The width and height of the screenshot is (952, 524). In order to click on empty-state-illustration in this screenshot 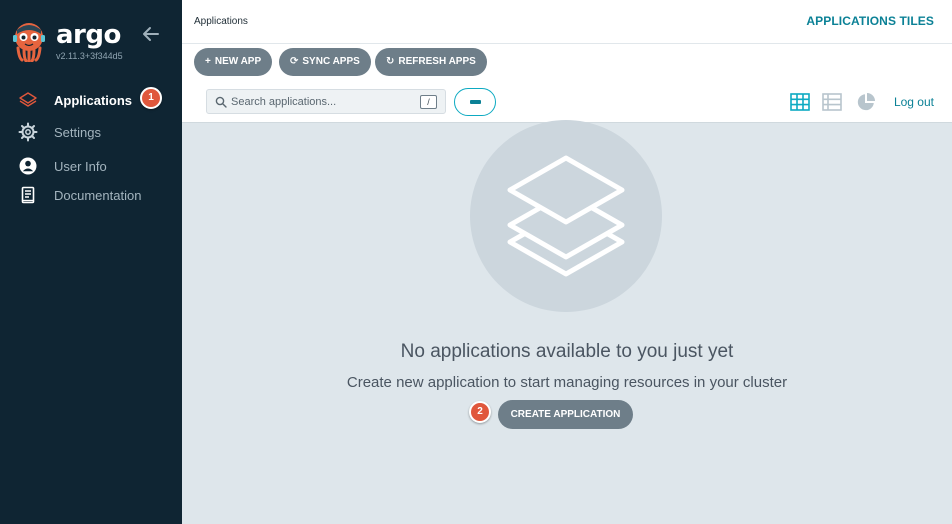, I will do `click(566, 216)`.